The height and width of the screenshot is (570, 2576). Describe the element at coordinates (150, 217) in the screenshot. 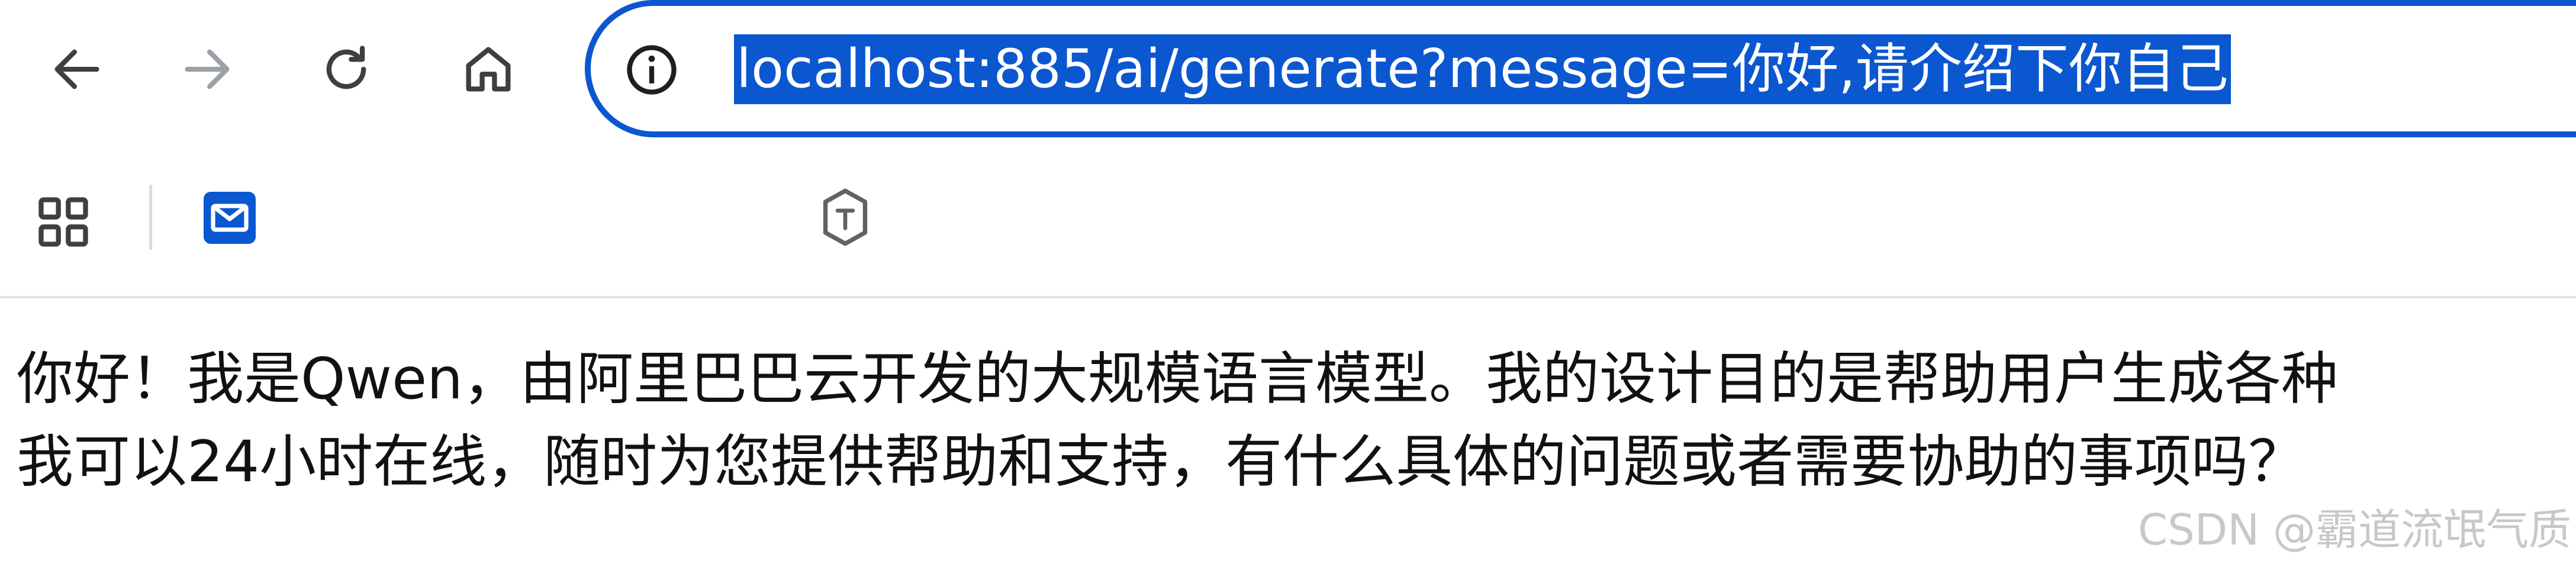

I see `bookmarks-divider` at that location.